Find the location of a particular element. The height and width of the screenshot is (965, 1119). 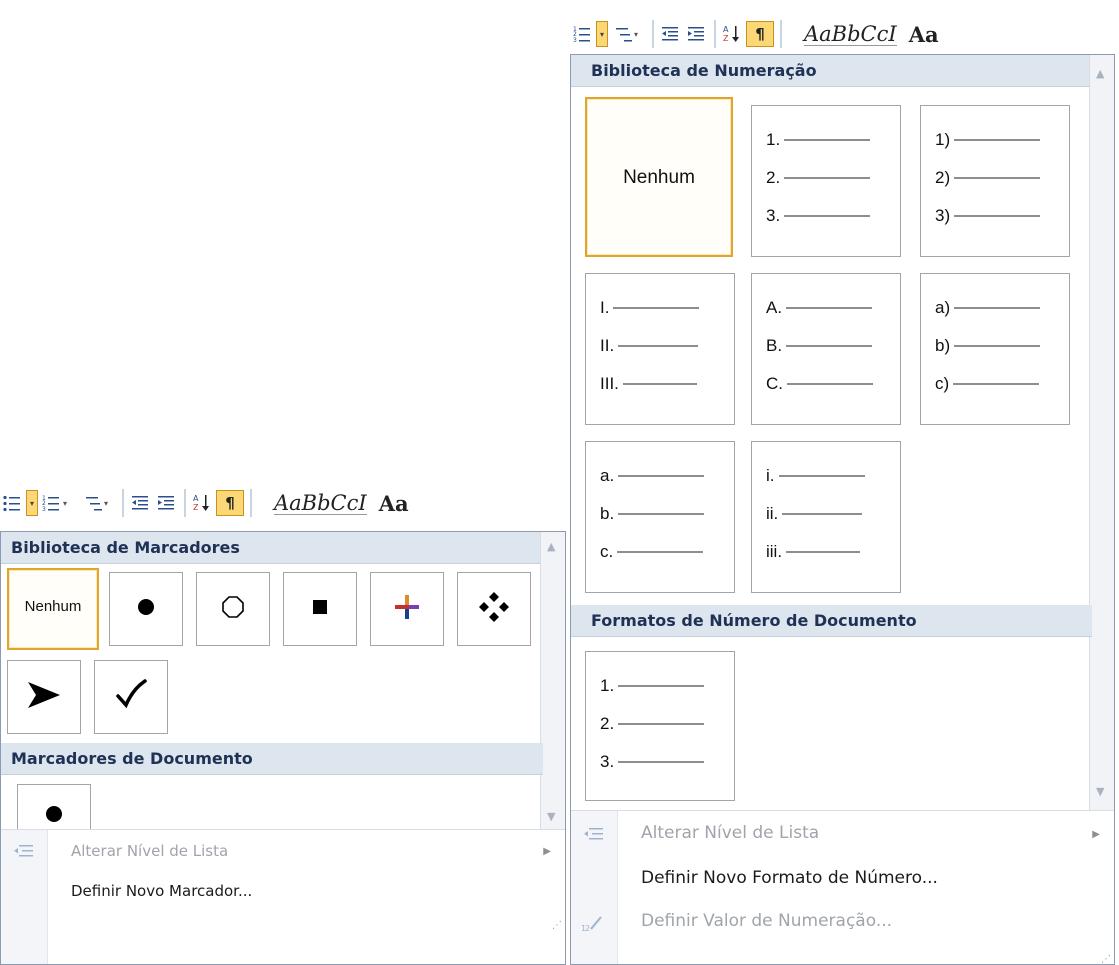

bullet-none-tile: Nenhum is located at coordinates (53, 609).